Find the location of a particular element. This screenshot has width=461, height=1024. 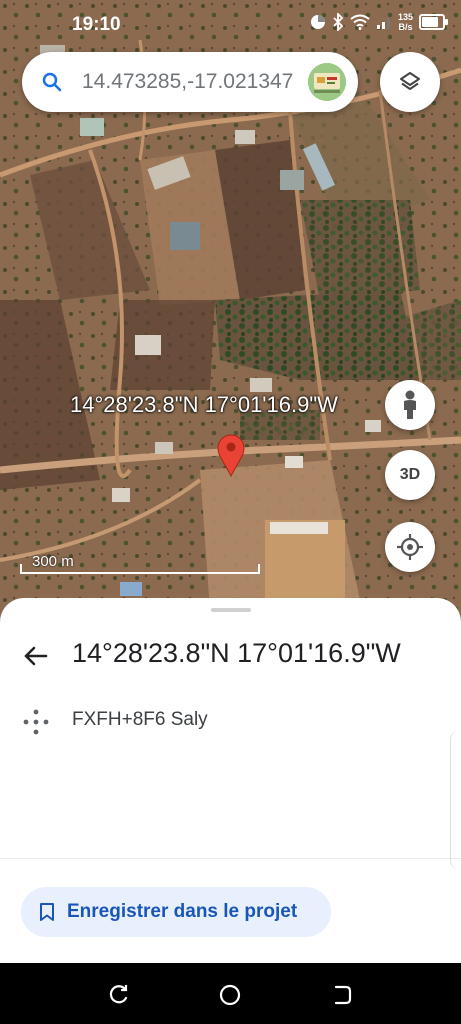

street-view-button is located at coordinates (410, 405).